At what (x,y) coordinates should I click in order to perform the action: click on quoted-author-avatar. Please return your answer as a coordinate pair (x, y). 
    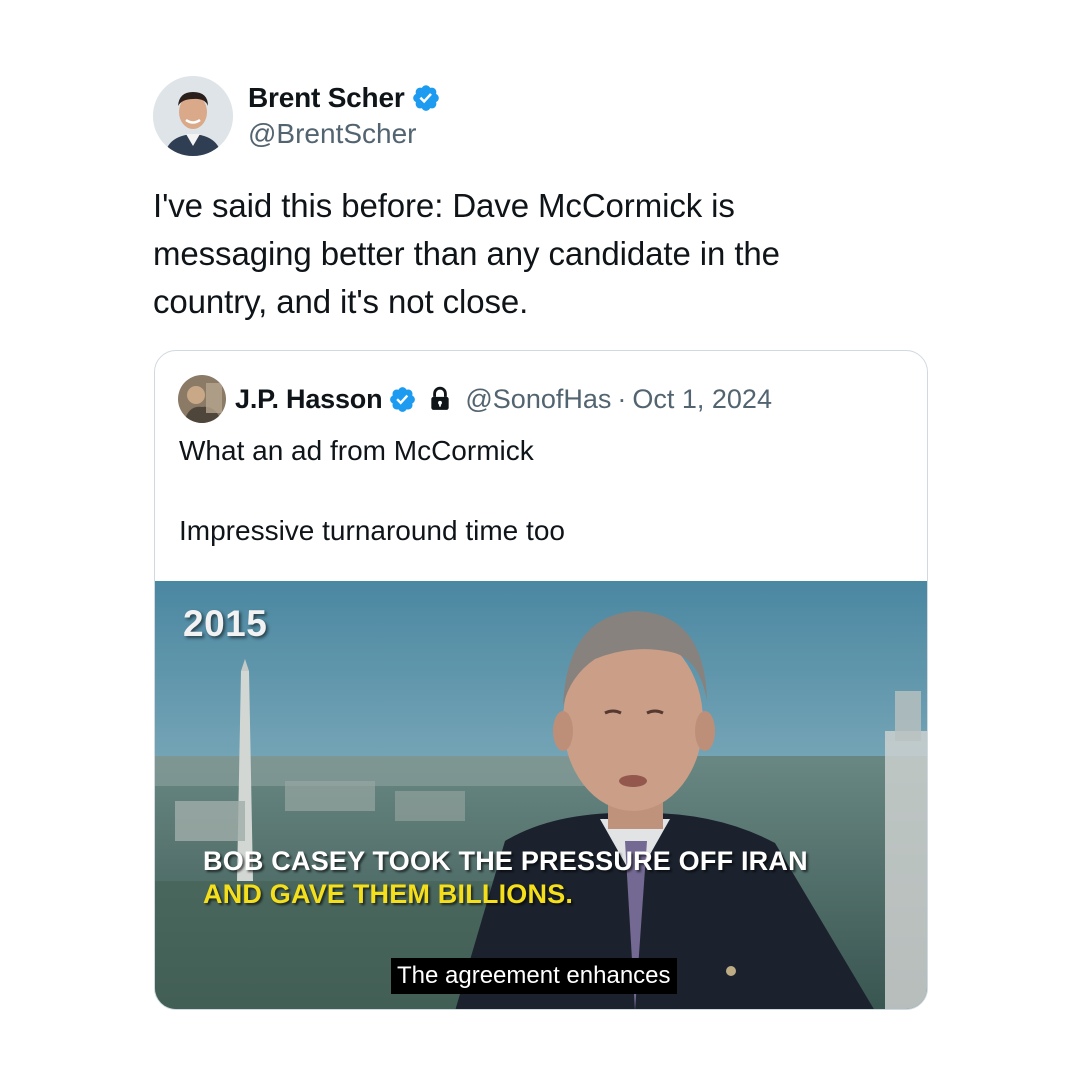
    Looking at the image, I should click on (202, 399).